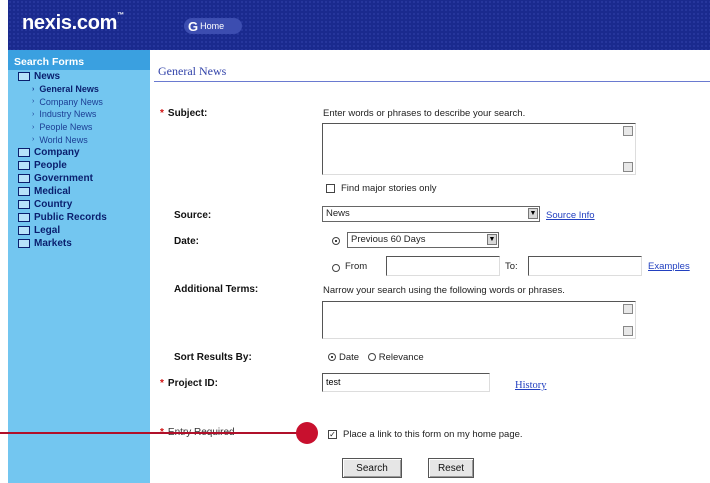 The image size is (710, 483). Describe the element at coordinates (57, 152) in the screenshot. I see `sidebar-item-label: Company` at that location.